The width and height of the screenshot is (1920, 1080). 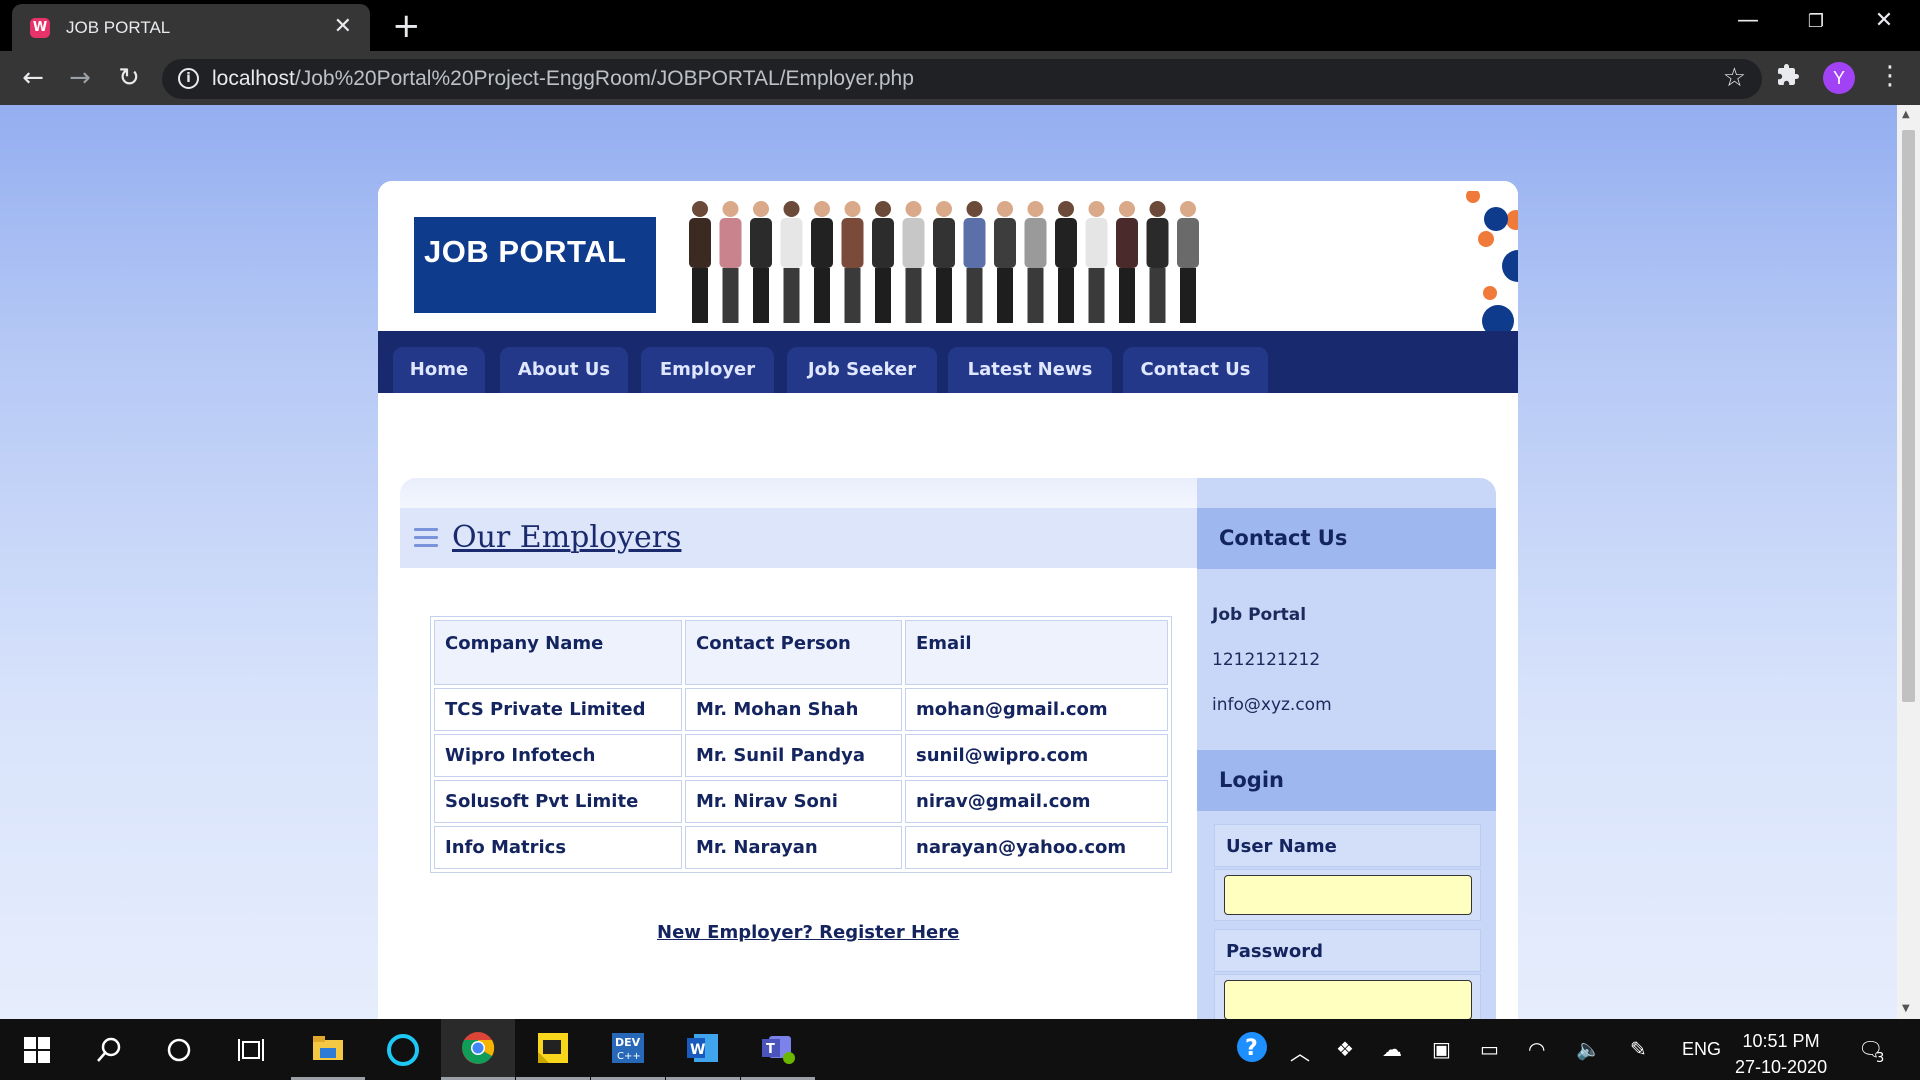 I want to click on column-header: Company Name, so click(x=558, y=652).